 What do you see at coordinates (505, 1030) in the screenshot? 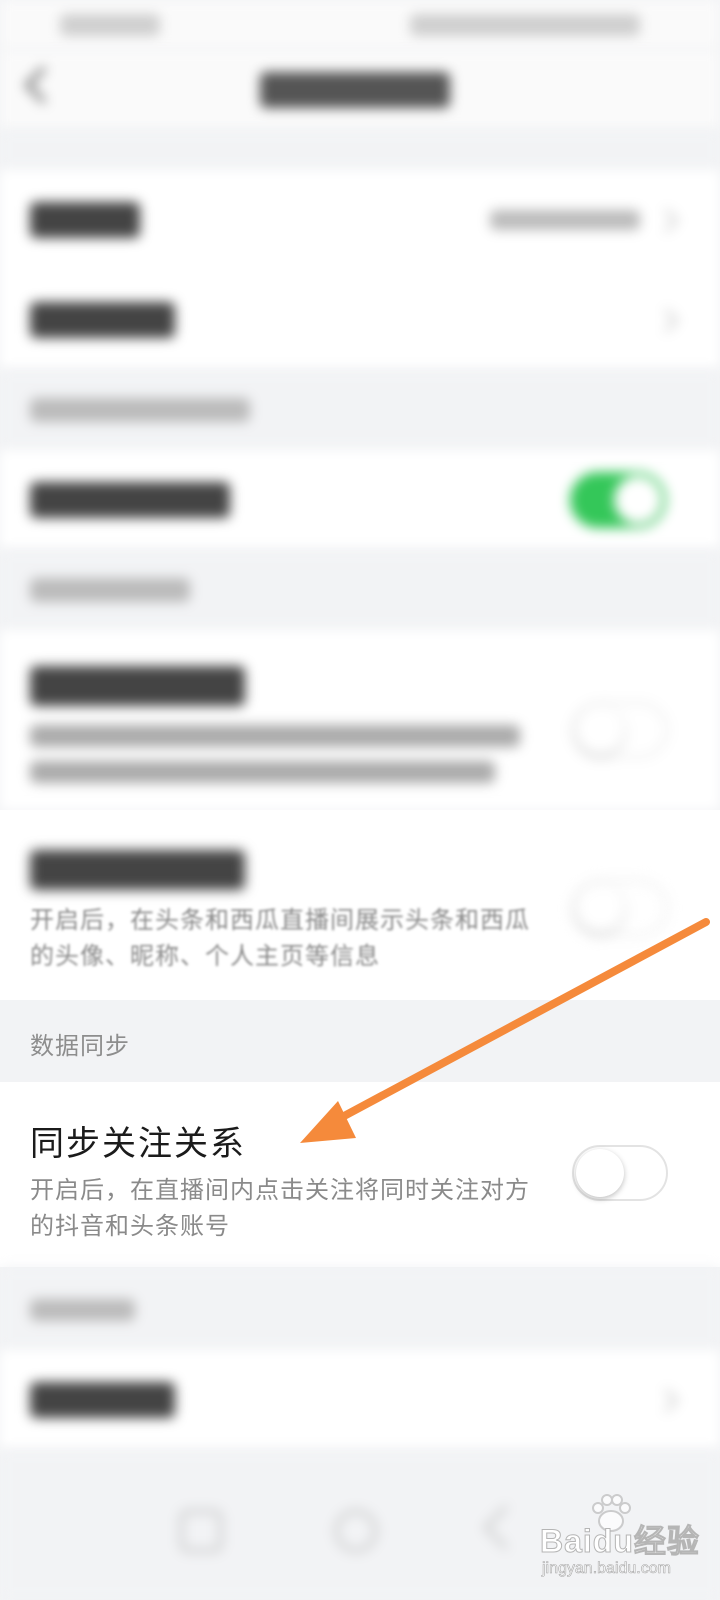
I see `annotation-arrow` at bounding box center [505, 1030].